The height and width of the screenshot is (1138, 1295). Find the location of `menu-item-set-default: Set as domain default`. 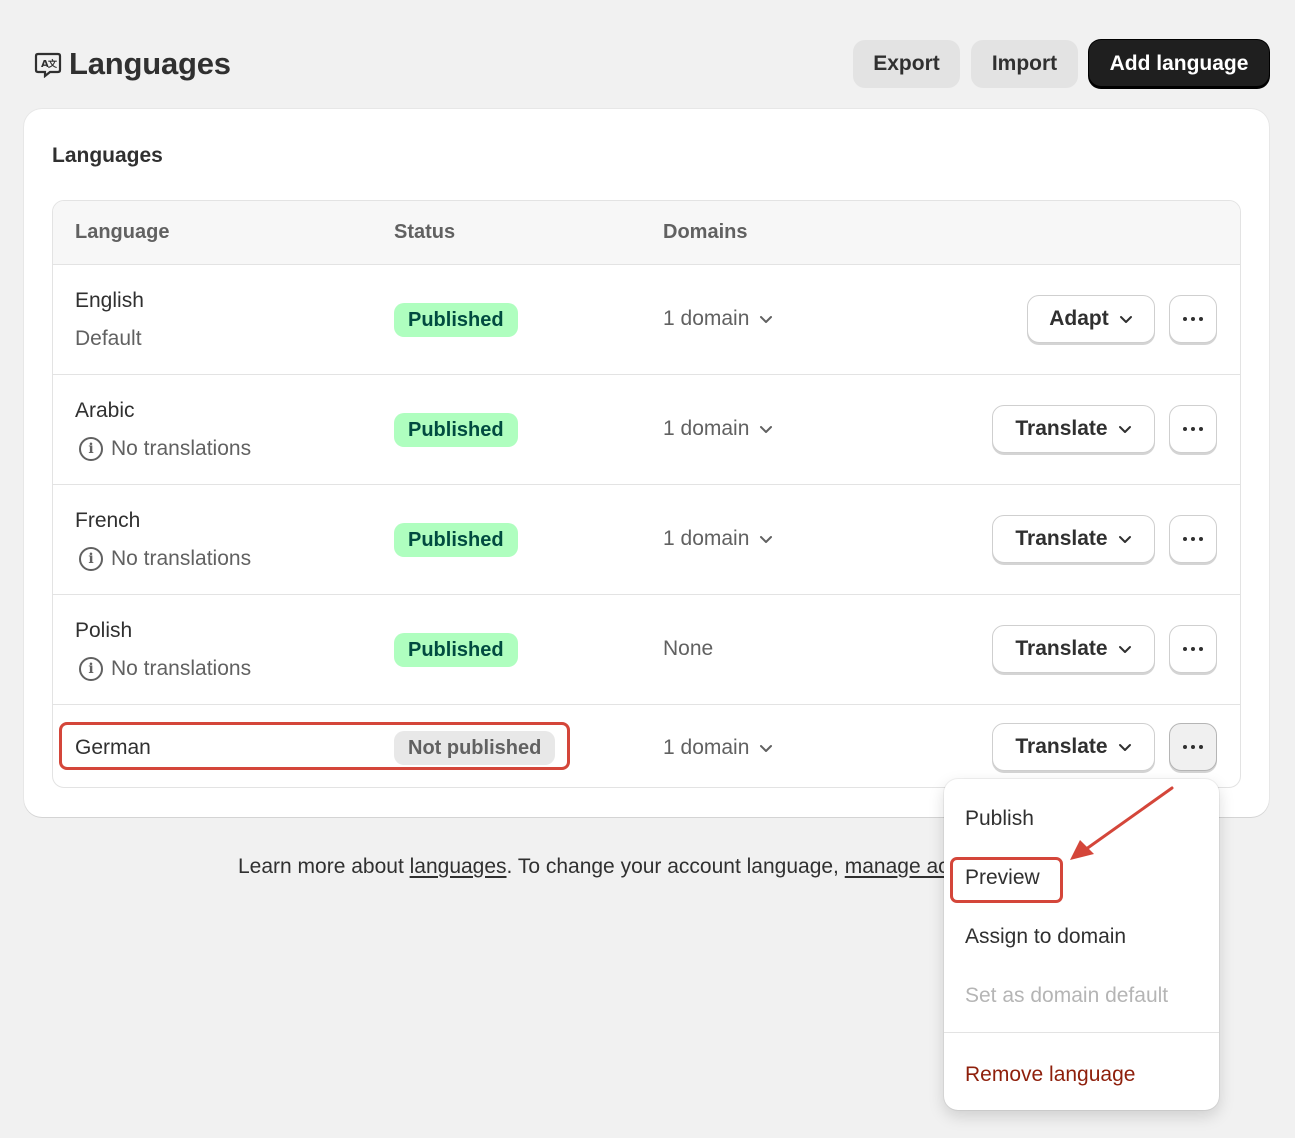

menu-item-set-default: Set as domain default is located at coordinates (1067, 995).